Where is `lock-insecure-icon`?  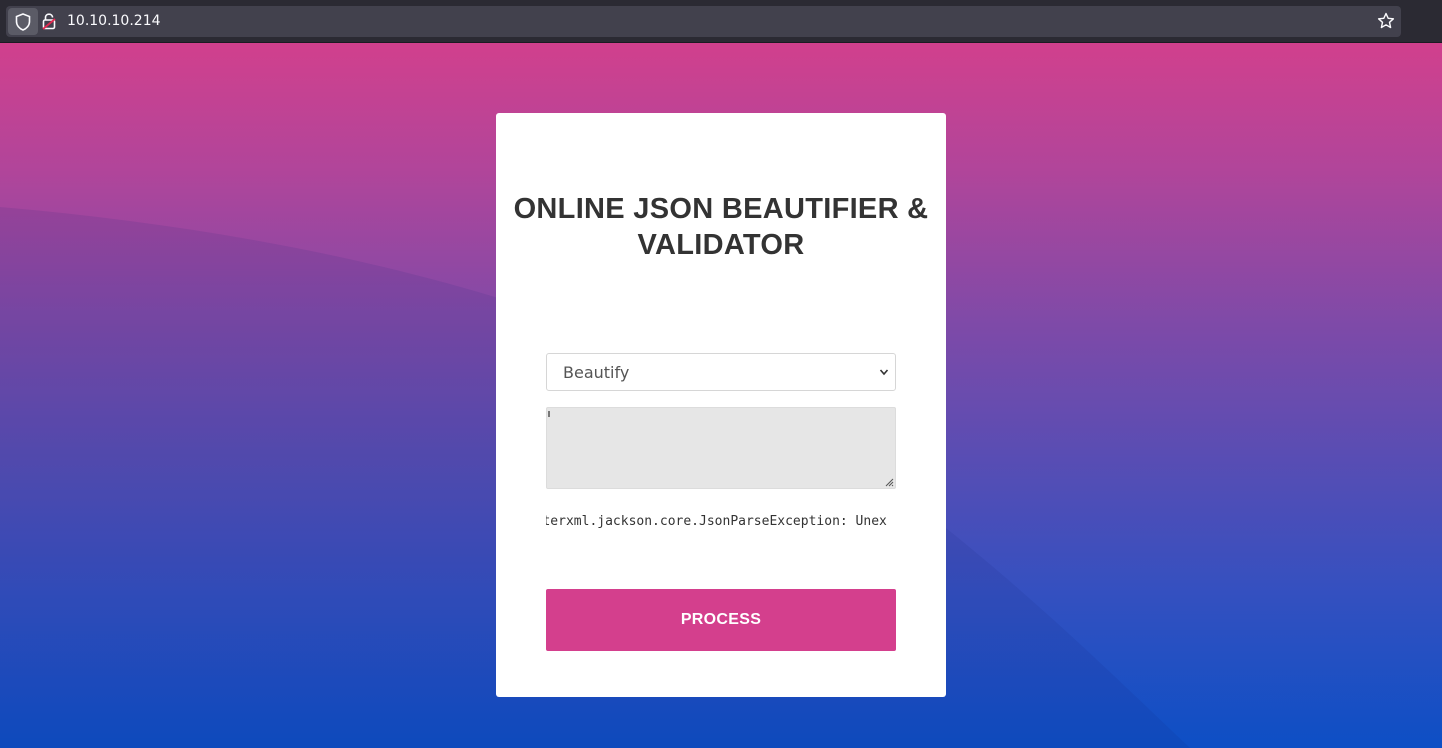
lock-insecure-icon is located at coordinates (49, 21).